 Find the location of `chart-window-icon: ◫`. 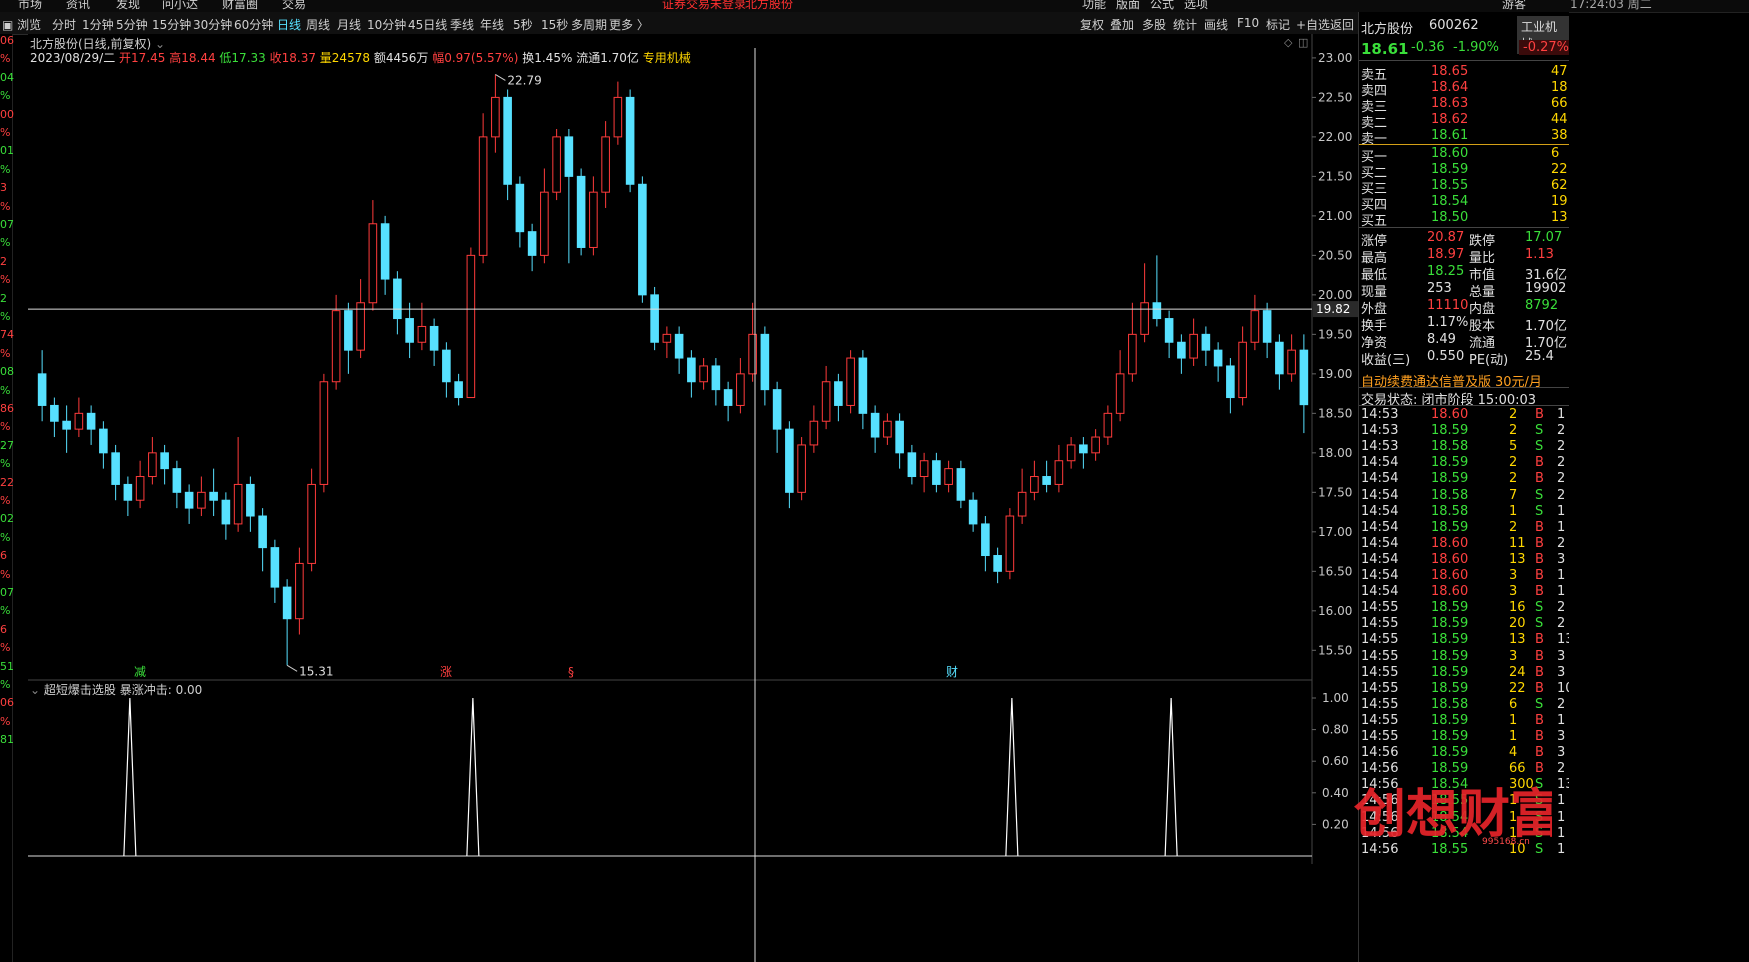

chart-window-icon: ◫ is located at coordinates (1303, 42).